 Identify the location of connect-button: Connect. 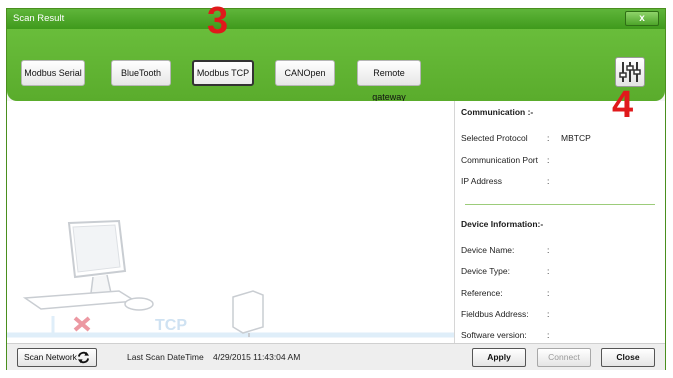
(564, 357).